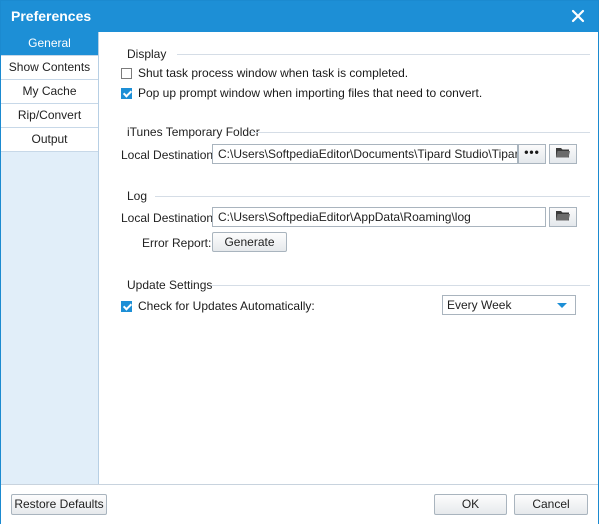 This screenshot has height=524, width=599. Describe the element at coordinates (249, 242) in the screenshot. I see `generate-button: Generate` at that location.